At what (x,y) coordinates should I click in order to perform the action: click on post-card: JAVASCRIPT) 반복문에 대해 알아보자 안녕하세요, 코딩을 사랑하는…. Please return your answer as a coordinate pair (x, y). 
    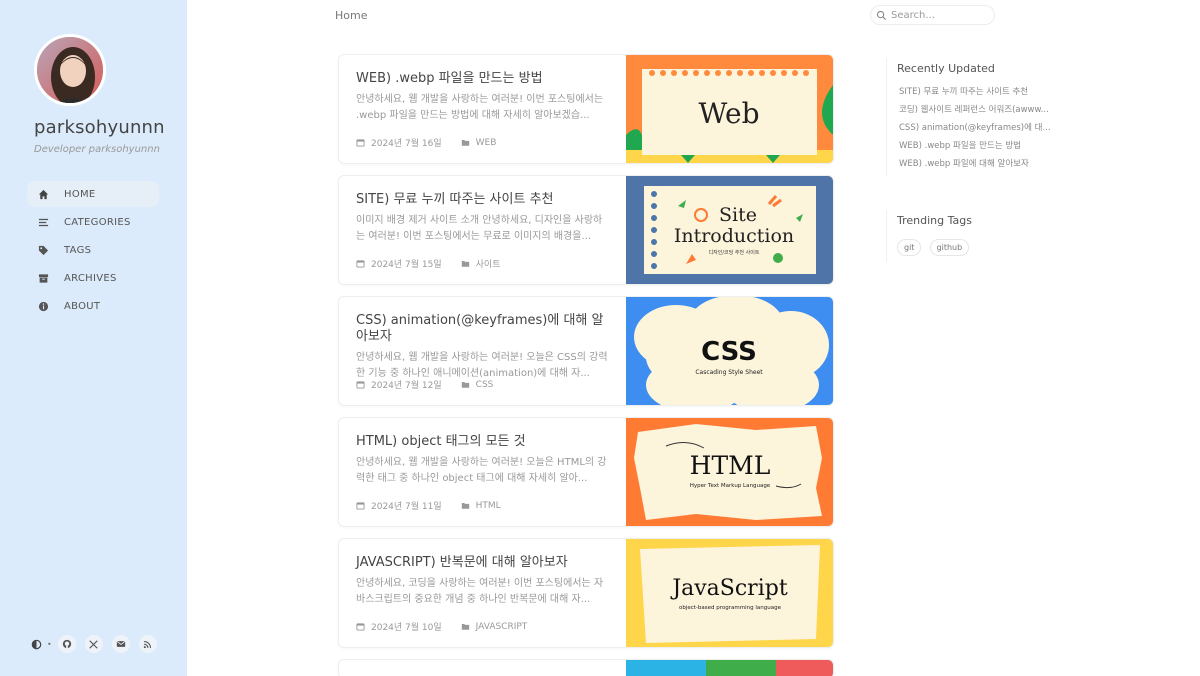
    Looking at the image, I should click on (586, 593).